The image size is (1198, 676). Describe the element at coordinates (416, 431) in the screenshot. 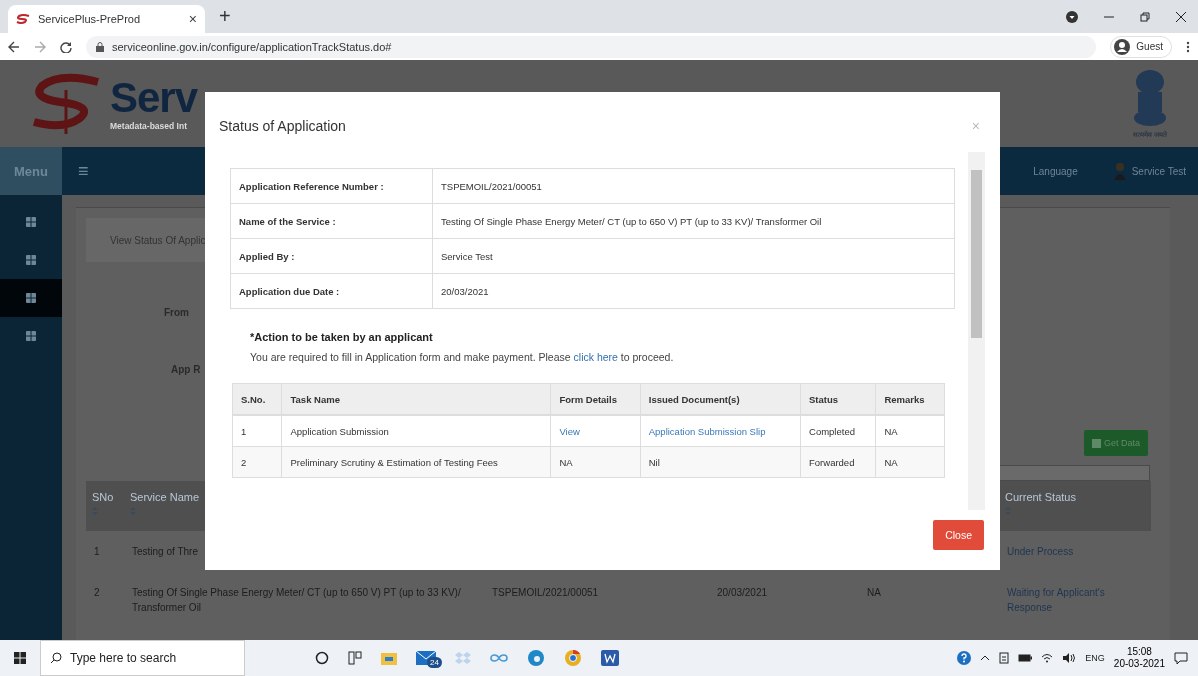

I see `table-cell: Application Submission` at that location.